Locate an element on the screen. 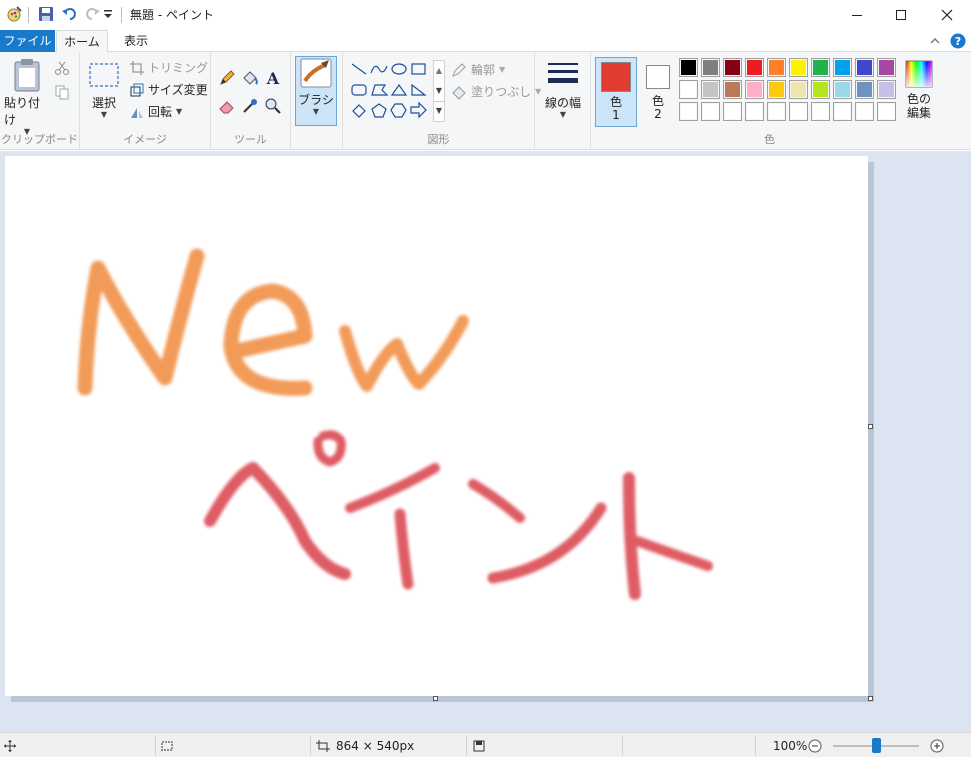 This screenshot has height=758, width=971. tab-home: ホーム is located at coordinates (82, 41).